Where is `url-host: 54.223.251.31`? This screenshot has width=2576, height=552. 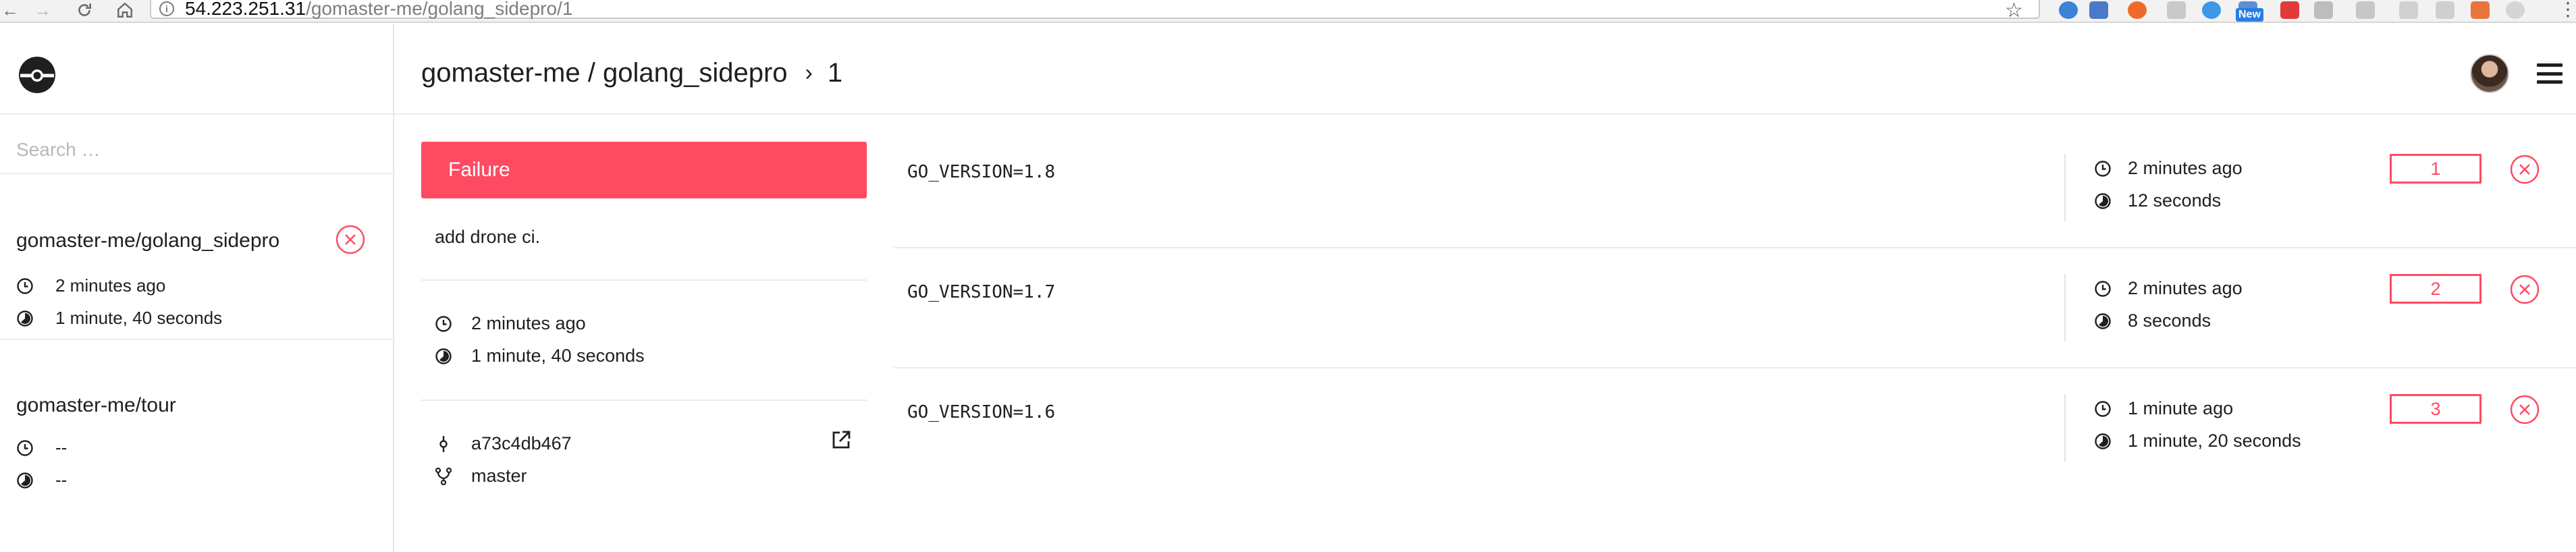
url-host: 54.223.251.31 is located at coordinates (246, 9).